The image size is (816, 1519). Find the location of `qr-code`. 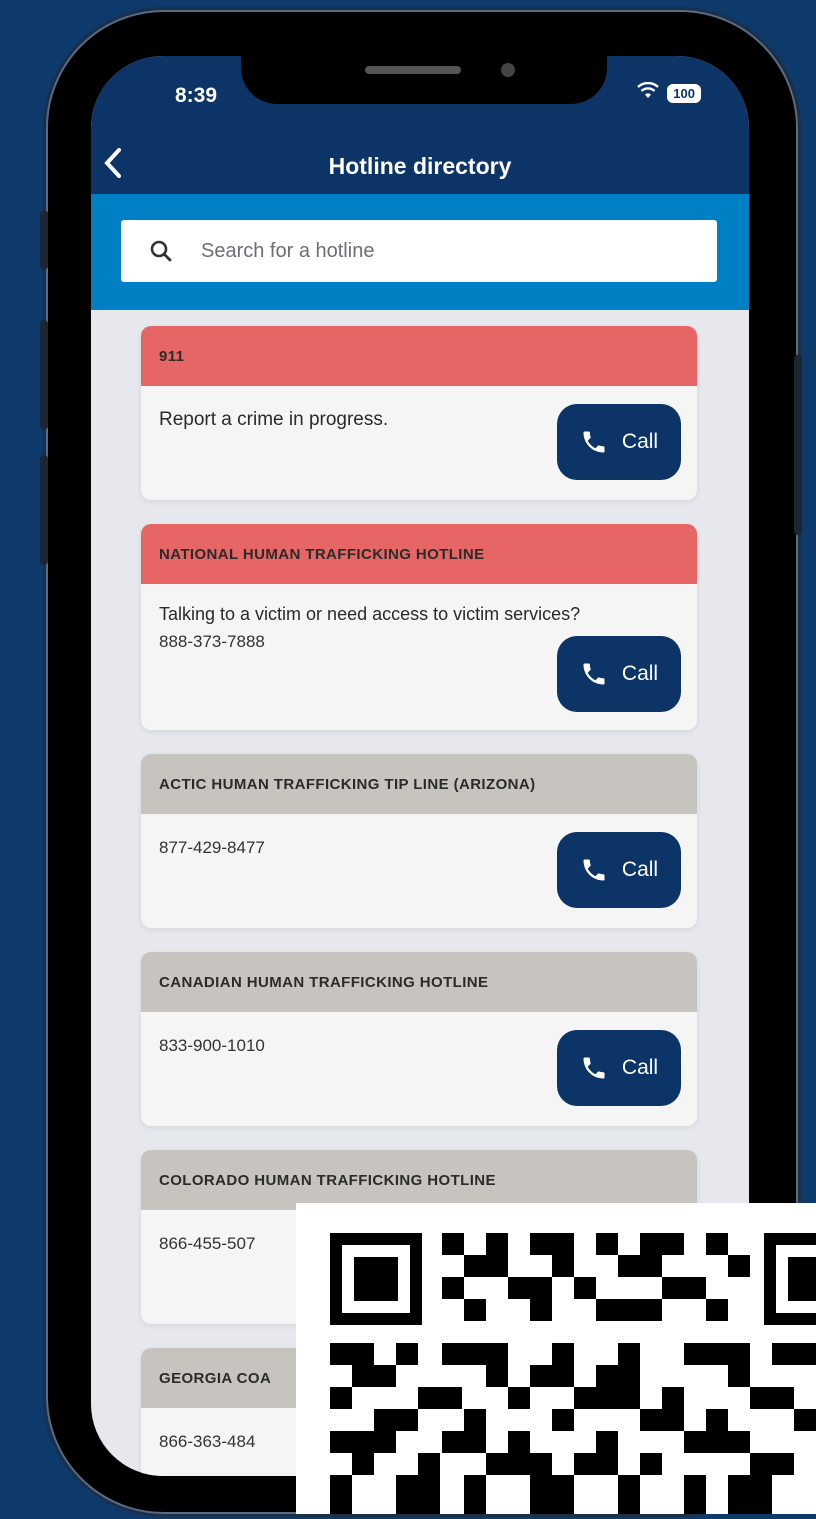

qr-code is located at coordinates (556, 1358).